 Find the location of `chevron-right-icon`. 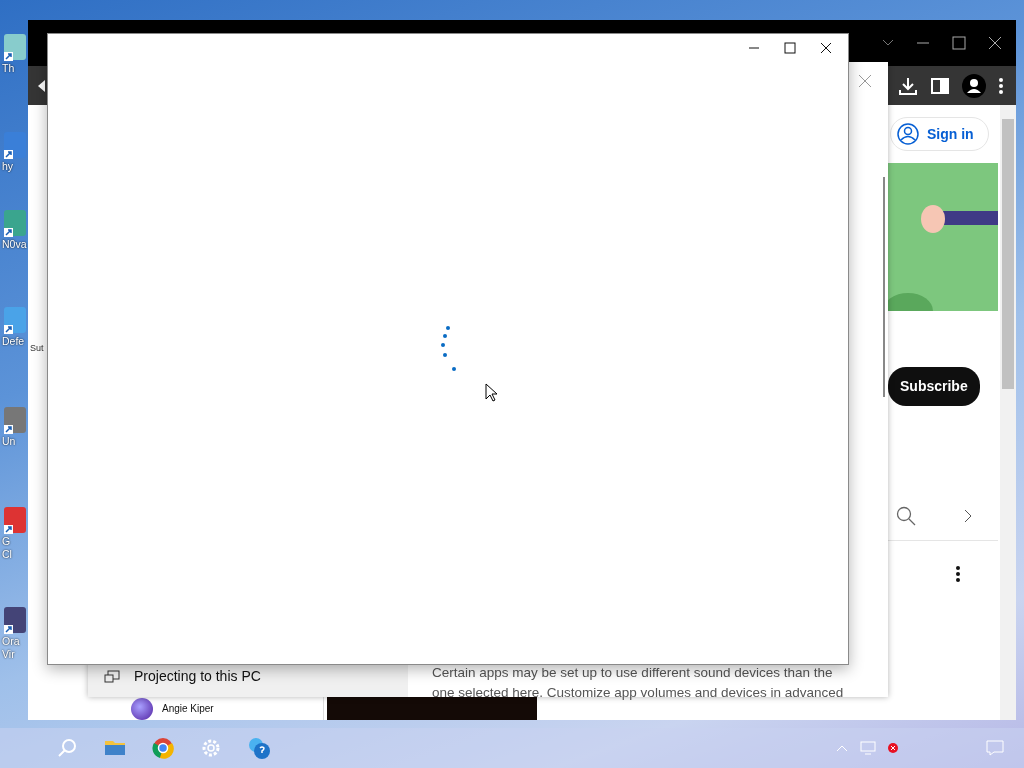

chevron-right-icon is located at coordinates (968, 516).